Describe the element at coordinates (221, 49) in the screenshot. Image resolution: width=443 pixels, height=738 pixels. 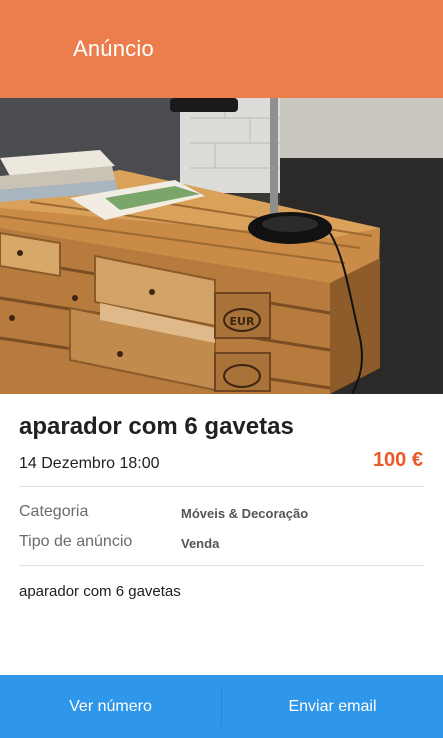
I see `app-bar: Anúncio` at that location.